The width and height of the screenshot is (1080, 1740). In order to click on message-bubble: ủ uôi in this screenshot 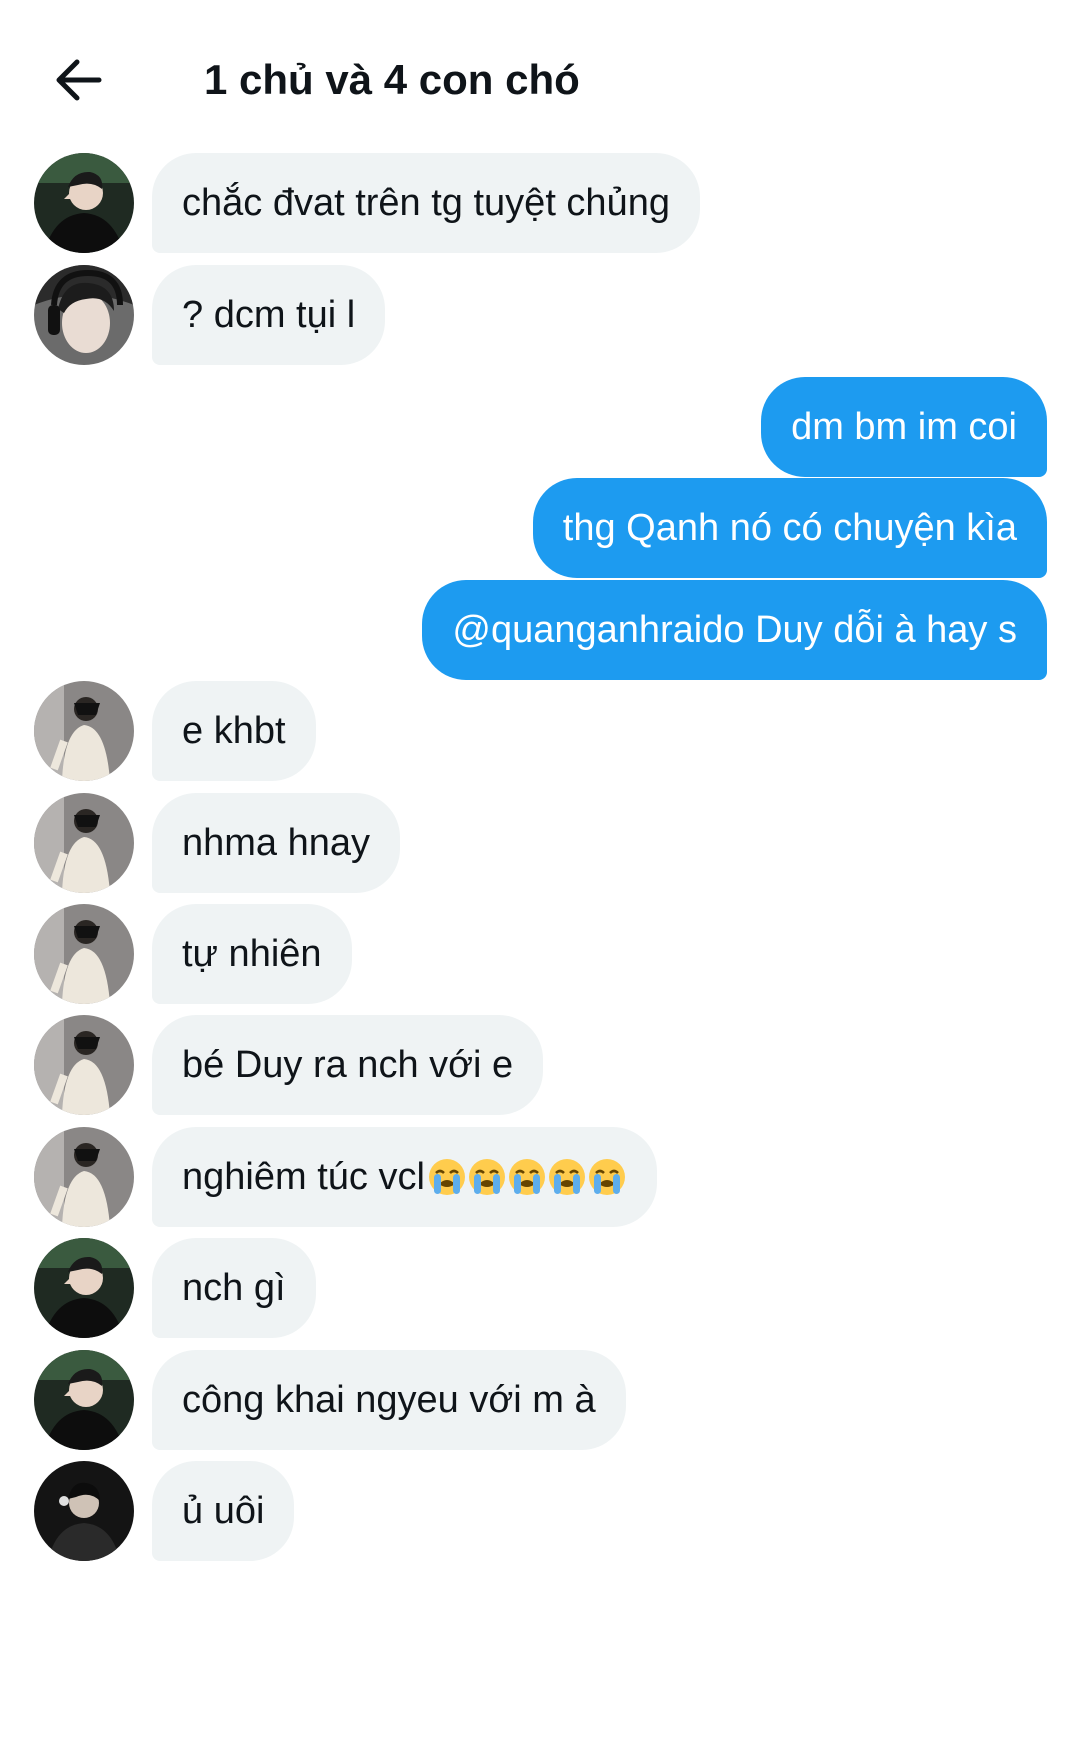, I will do `click(223, 1511)`.